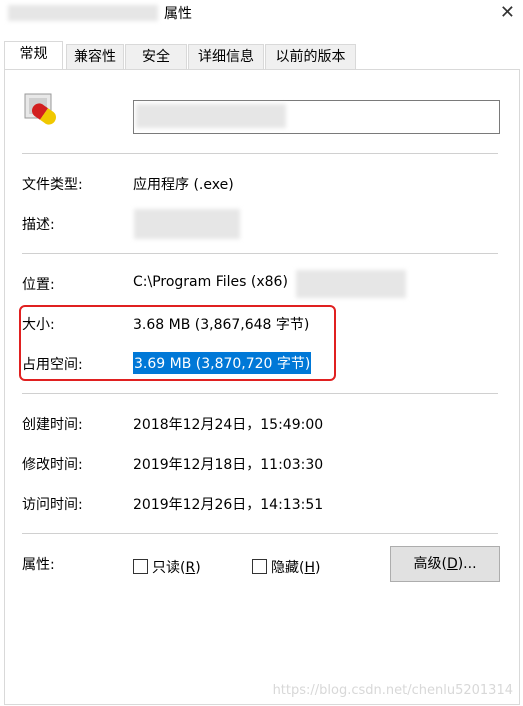 The height and width of the screenshot is (706, 523). What do you see at coordinates (507, 12) in the screenshot?
I see `close-icon: ✕` at bounding box center [507, 12].